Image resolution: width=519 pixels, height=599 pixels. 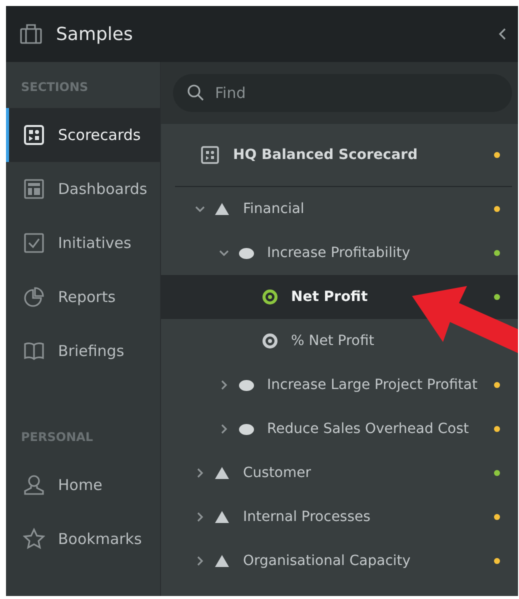 I want to click on sidebar-item: Initiatives, so click(x=83, y=243).